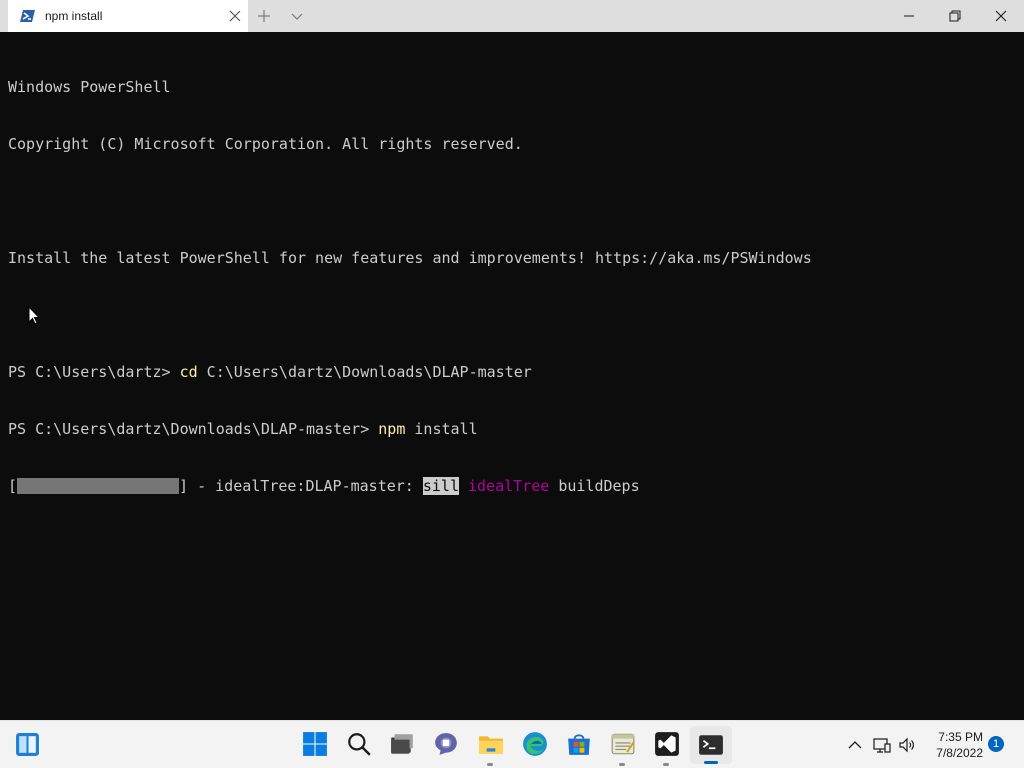 The height and width of the screenshot is (768, 1024). What do you see at coordinates (512, 16) in the screenshot?
I see `title-bar: npm install` at bounding box center [512, 16].